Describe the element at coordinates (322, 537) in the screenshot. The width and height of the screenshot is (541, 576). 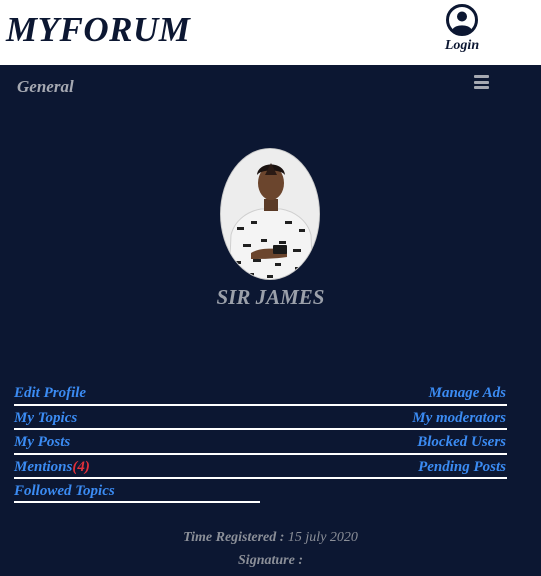
I see `time-registered-value: 15 july 2020` at that location.